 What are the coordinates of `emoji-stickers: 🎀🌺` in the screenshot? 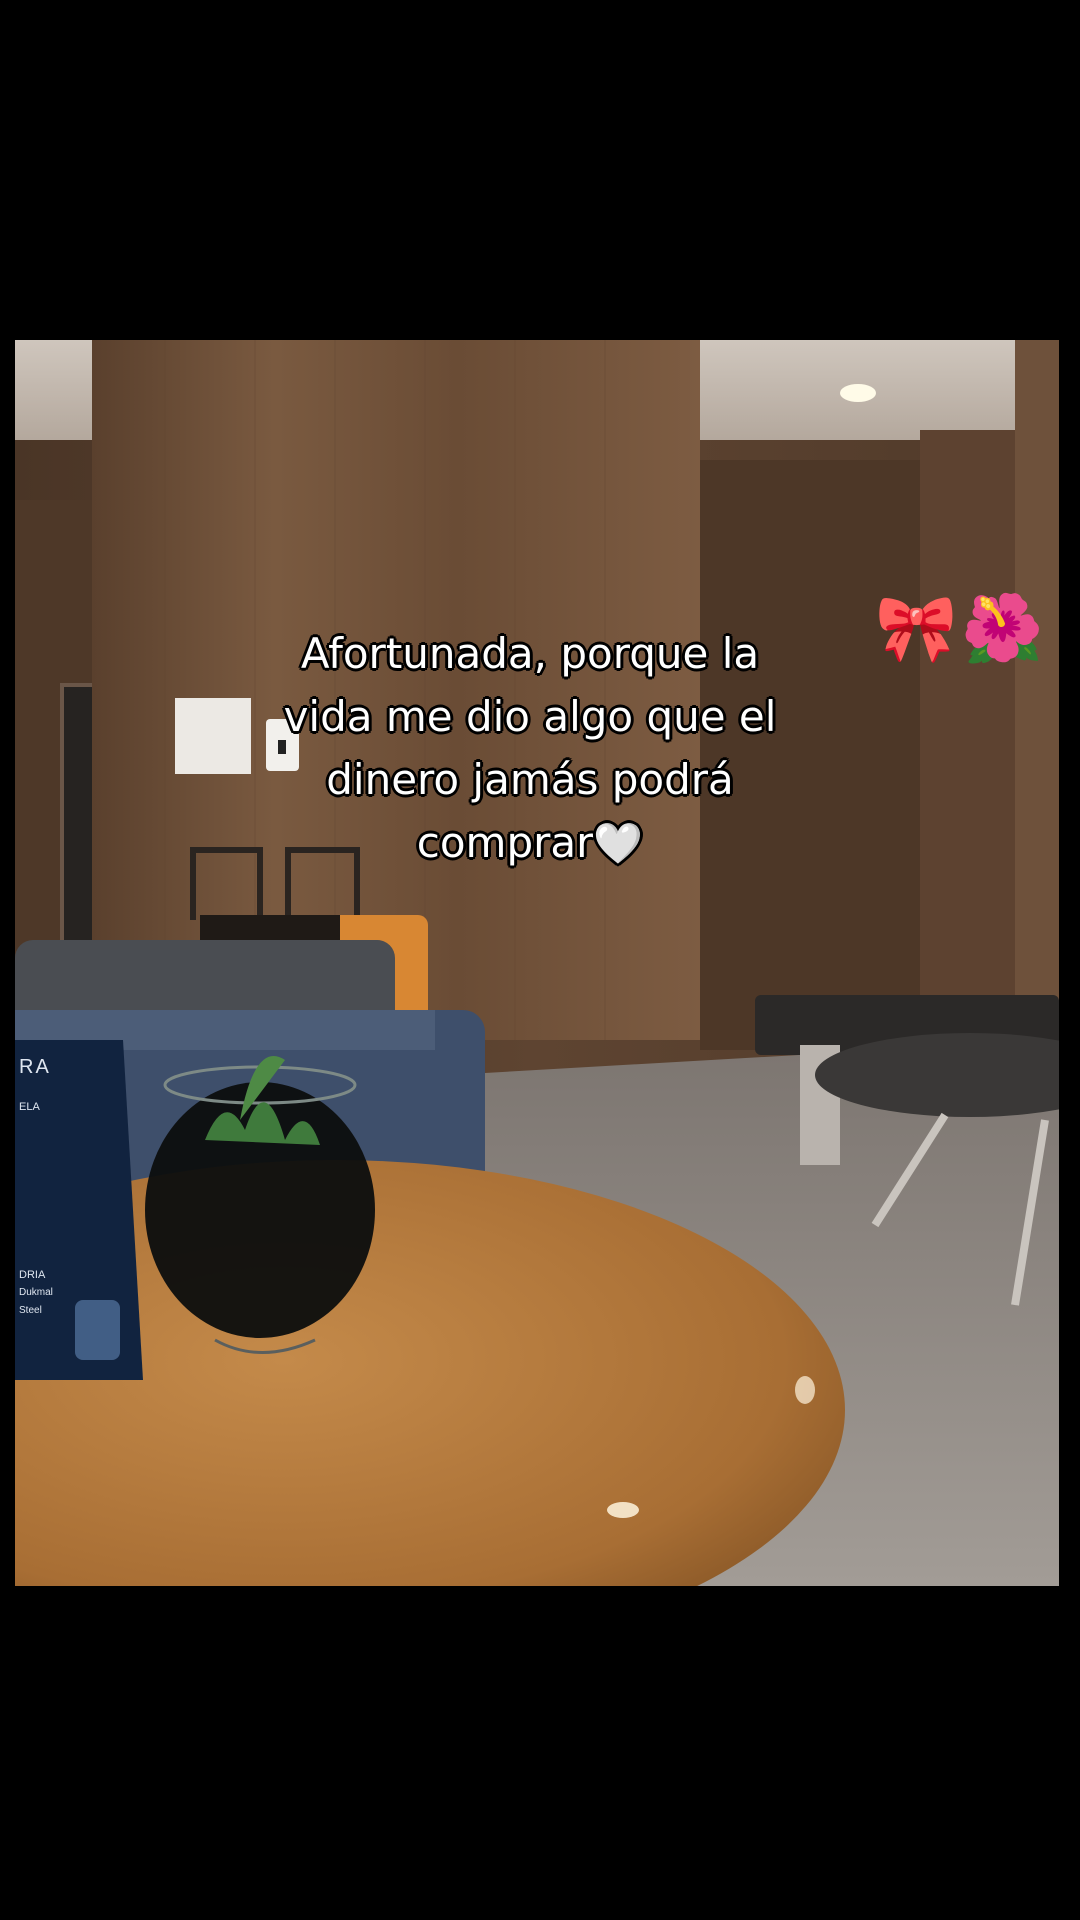 It's located at (961, 629).